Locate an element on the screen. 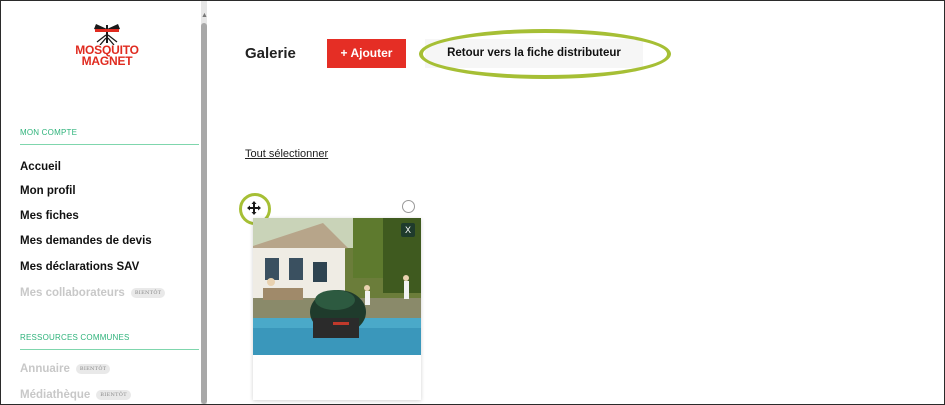  sidebar-item-mediatheque: Médiathèque BIENTÔT is located at coordinates (75, 395).